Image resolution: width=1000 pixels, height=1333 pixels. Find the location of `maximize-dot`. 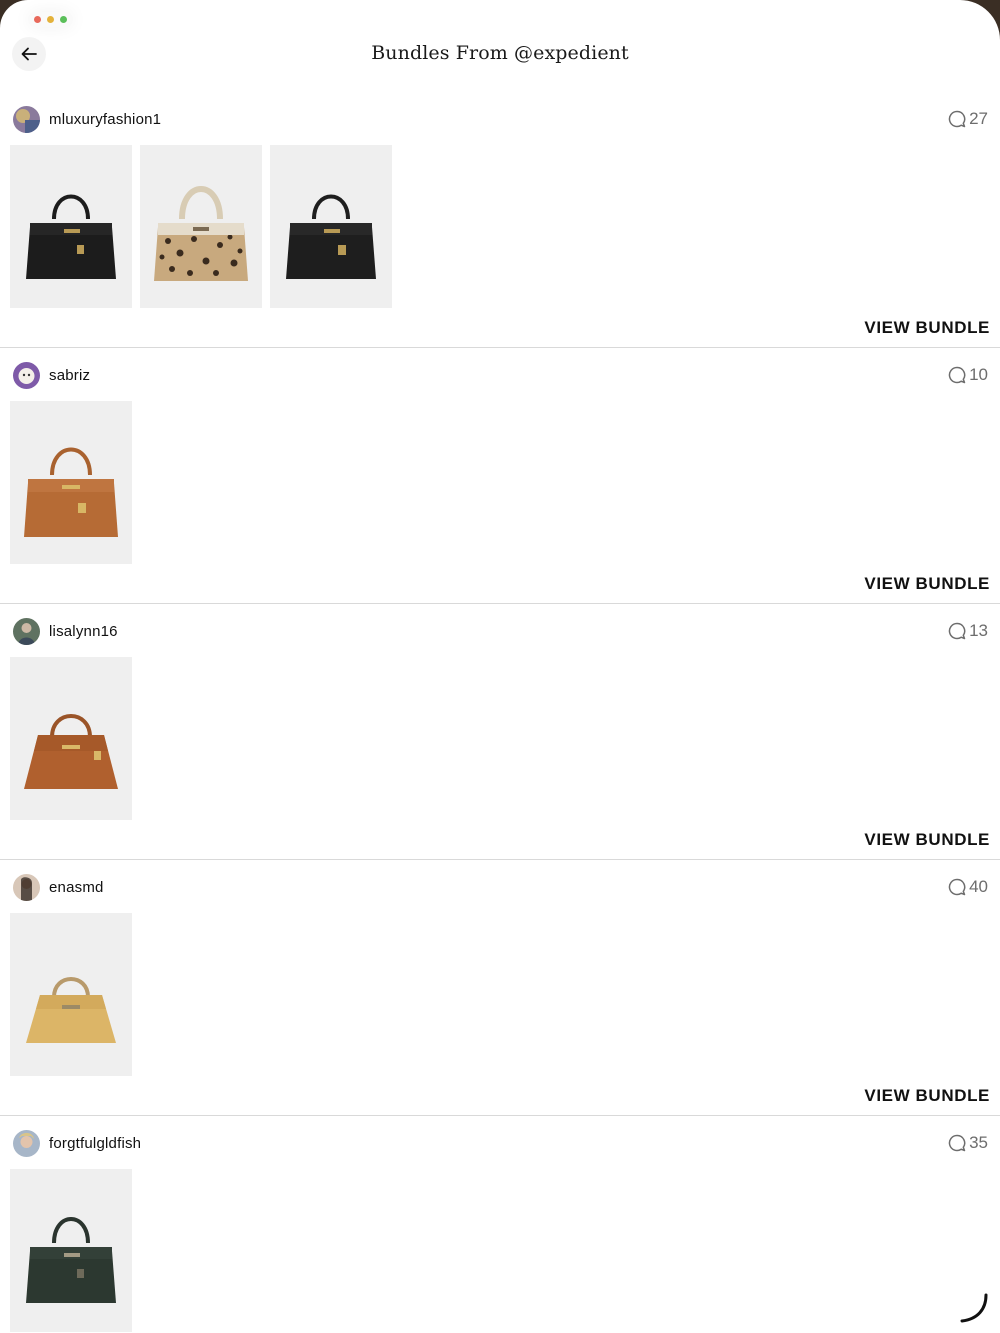

maximize-dot is located at coordinates (63, 19).